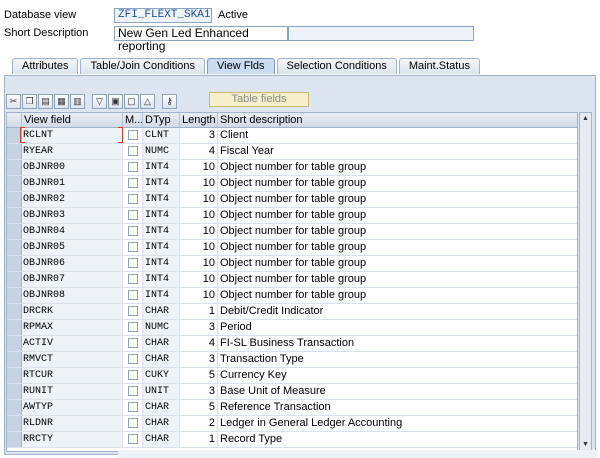 The height and width of the screenshot is (458, 600). Describe the element at coordinates (72, 231) in the screenshot. I see `view-field-cell: OBJNR04` at that location.